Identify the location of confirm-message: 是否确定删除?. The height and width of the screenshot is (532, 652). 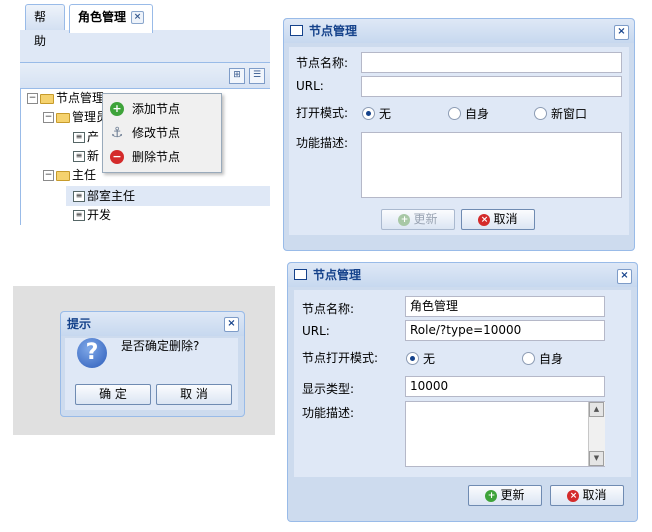
(160, 346).